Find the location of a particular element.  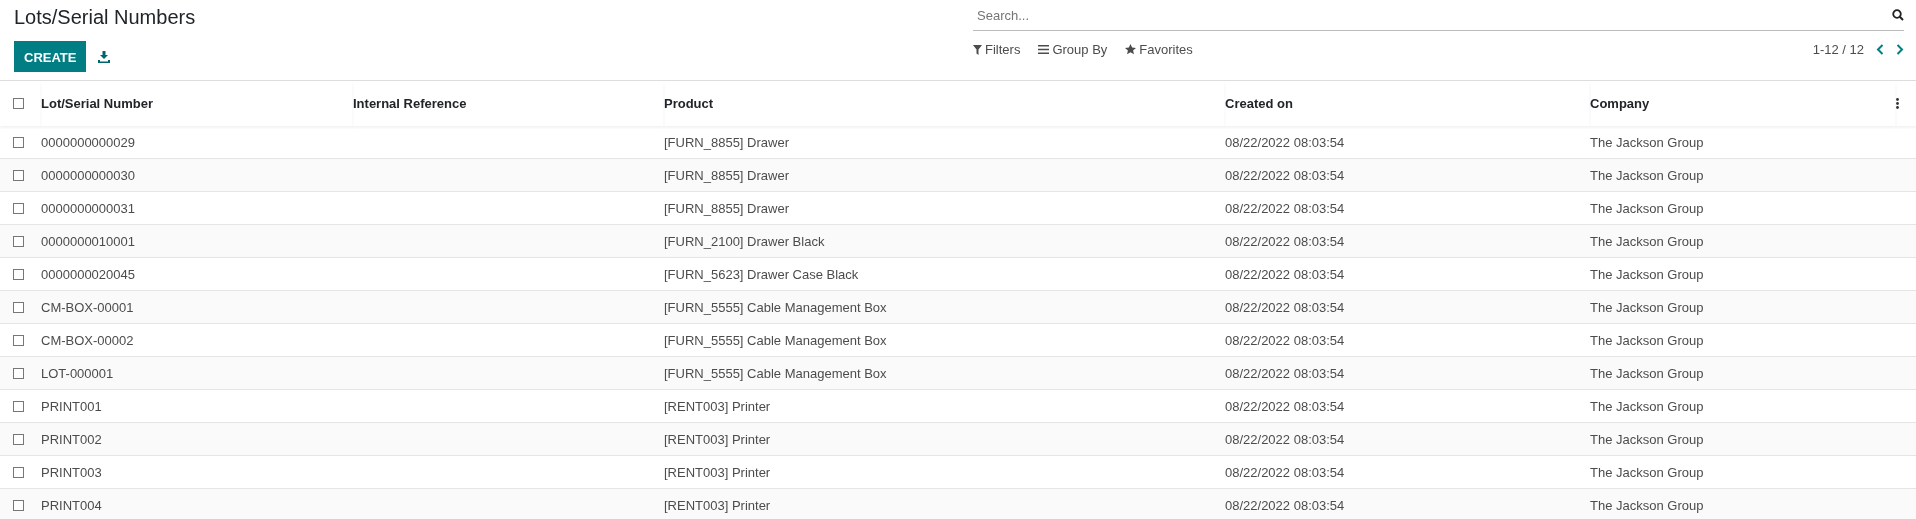

filter-icon is located at coordinates (977, 49).